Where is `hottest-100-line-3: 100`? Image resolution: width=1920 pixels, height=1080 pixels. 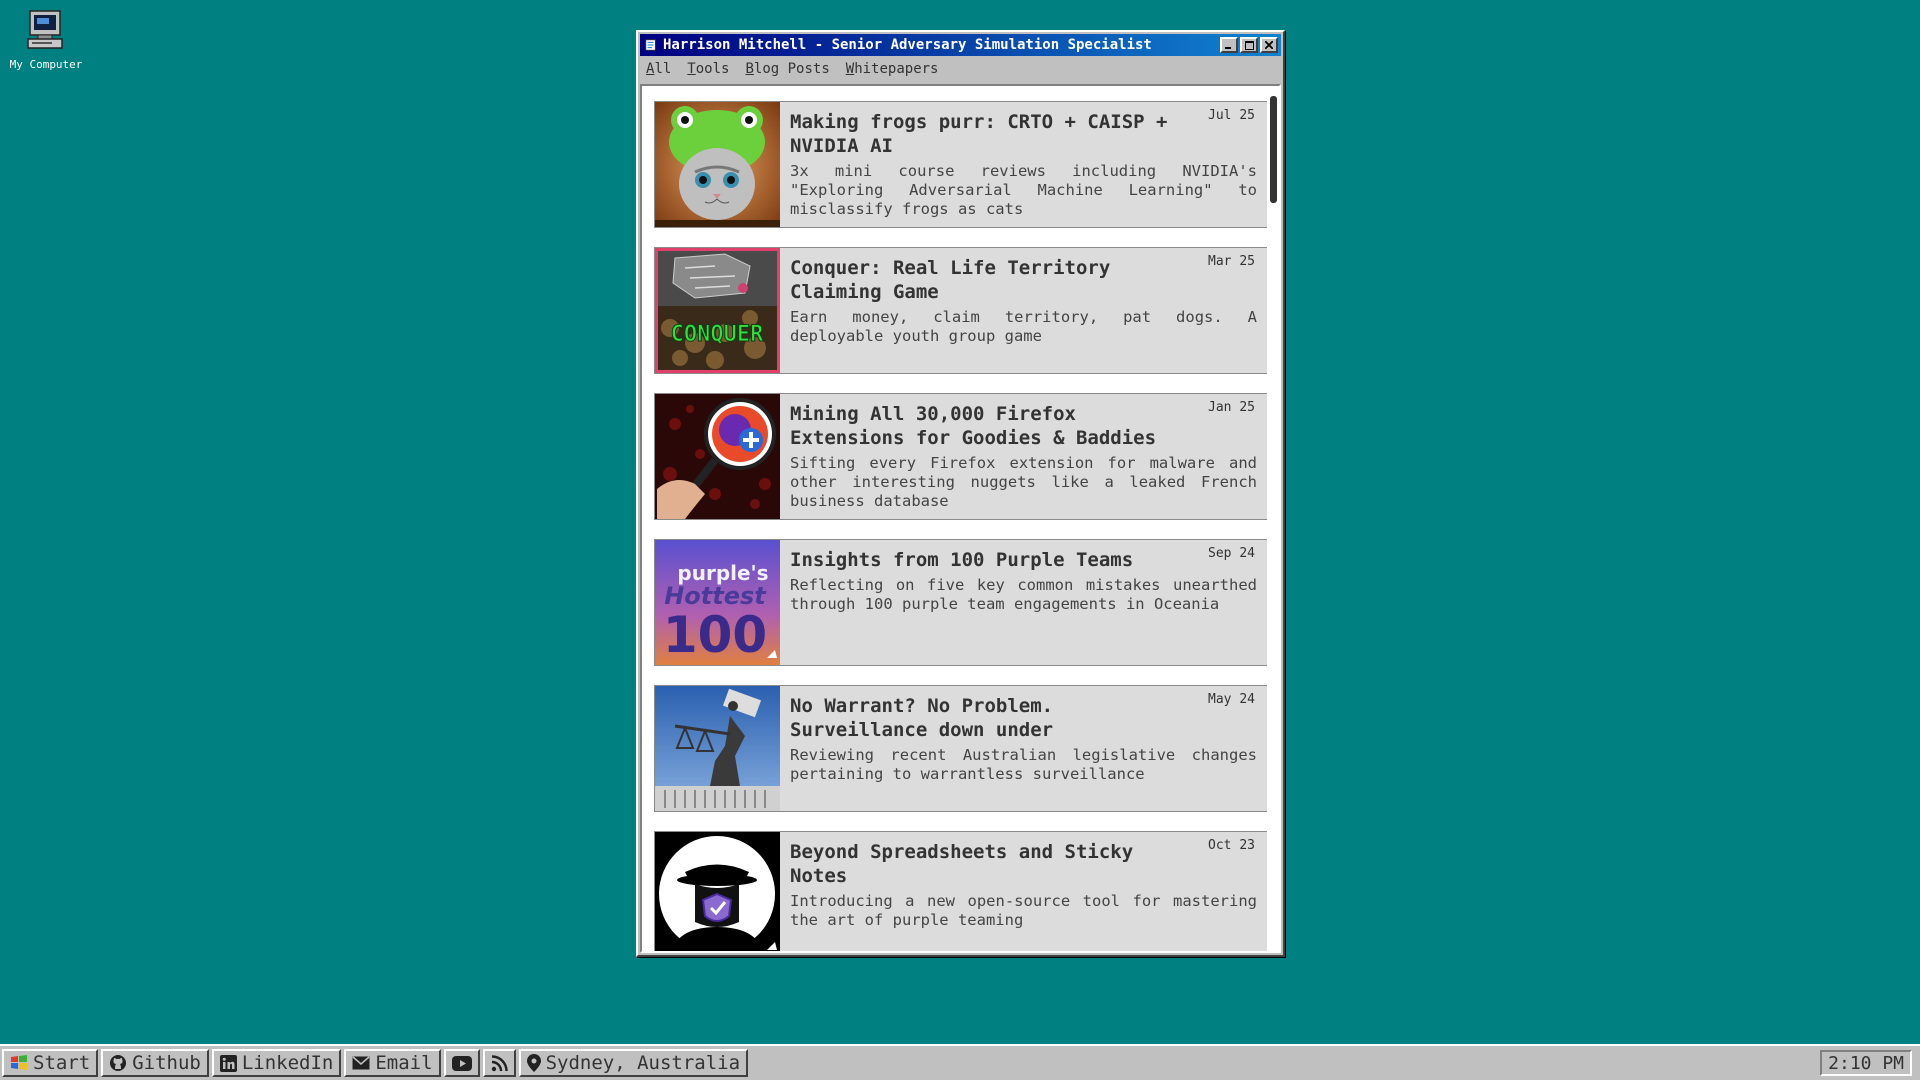 hottest-100-line-3: 100 is located at coordinates (715, 635).